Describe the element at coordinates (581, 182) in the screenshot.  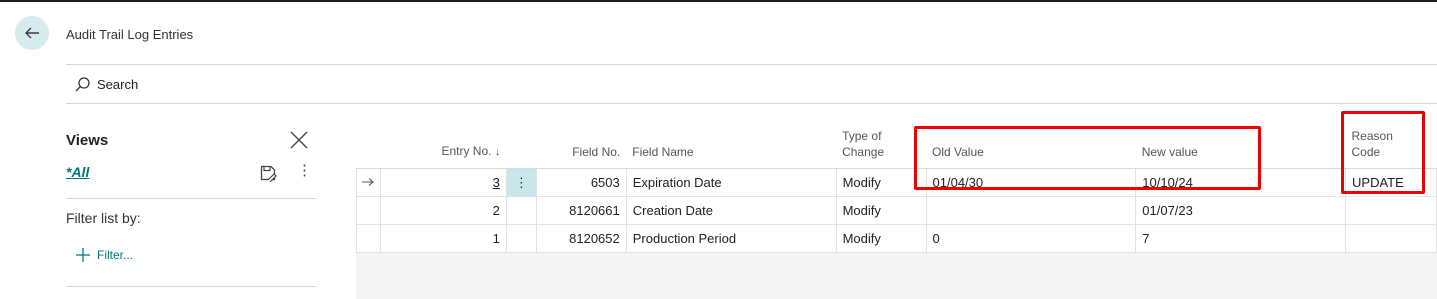
I see `cell-field-no: 6503` at that location.